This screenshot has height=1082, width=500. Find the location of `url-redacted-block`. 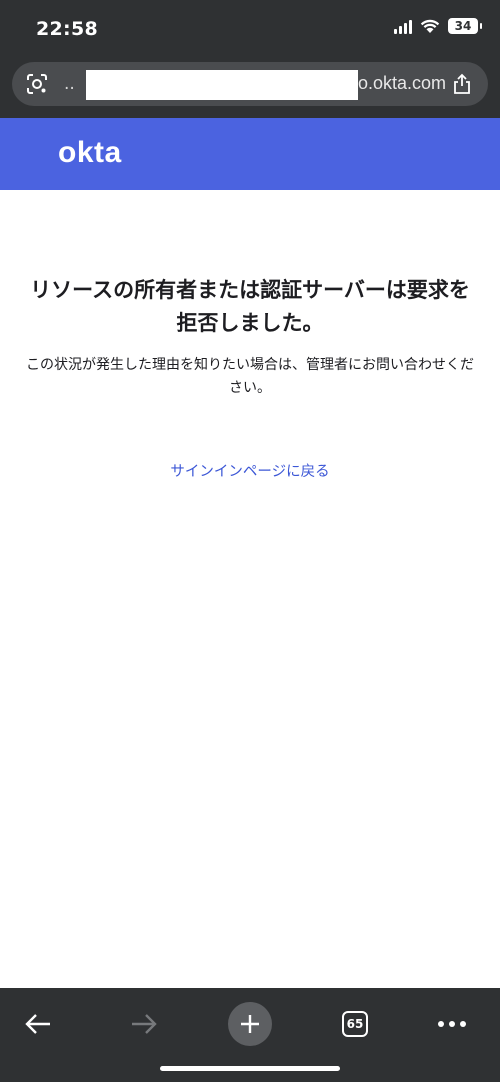

url-redacted-block is located at coordinates (222, 85).